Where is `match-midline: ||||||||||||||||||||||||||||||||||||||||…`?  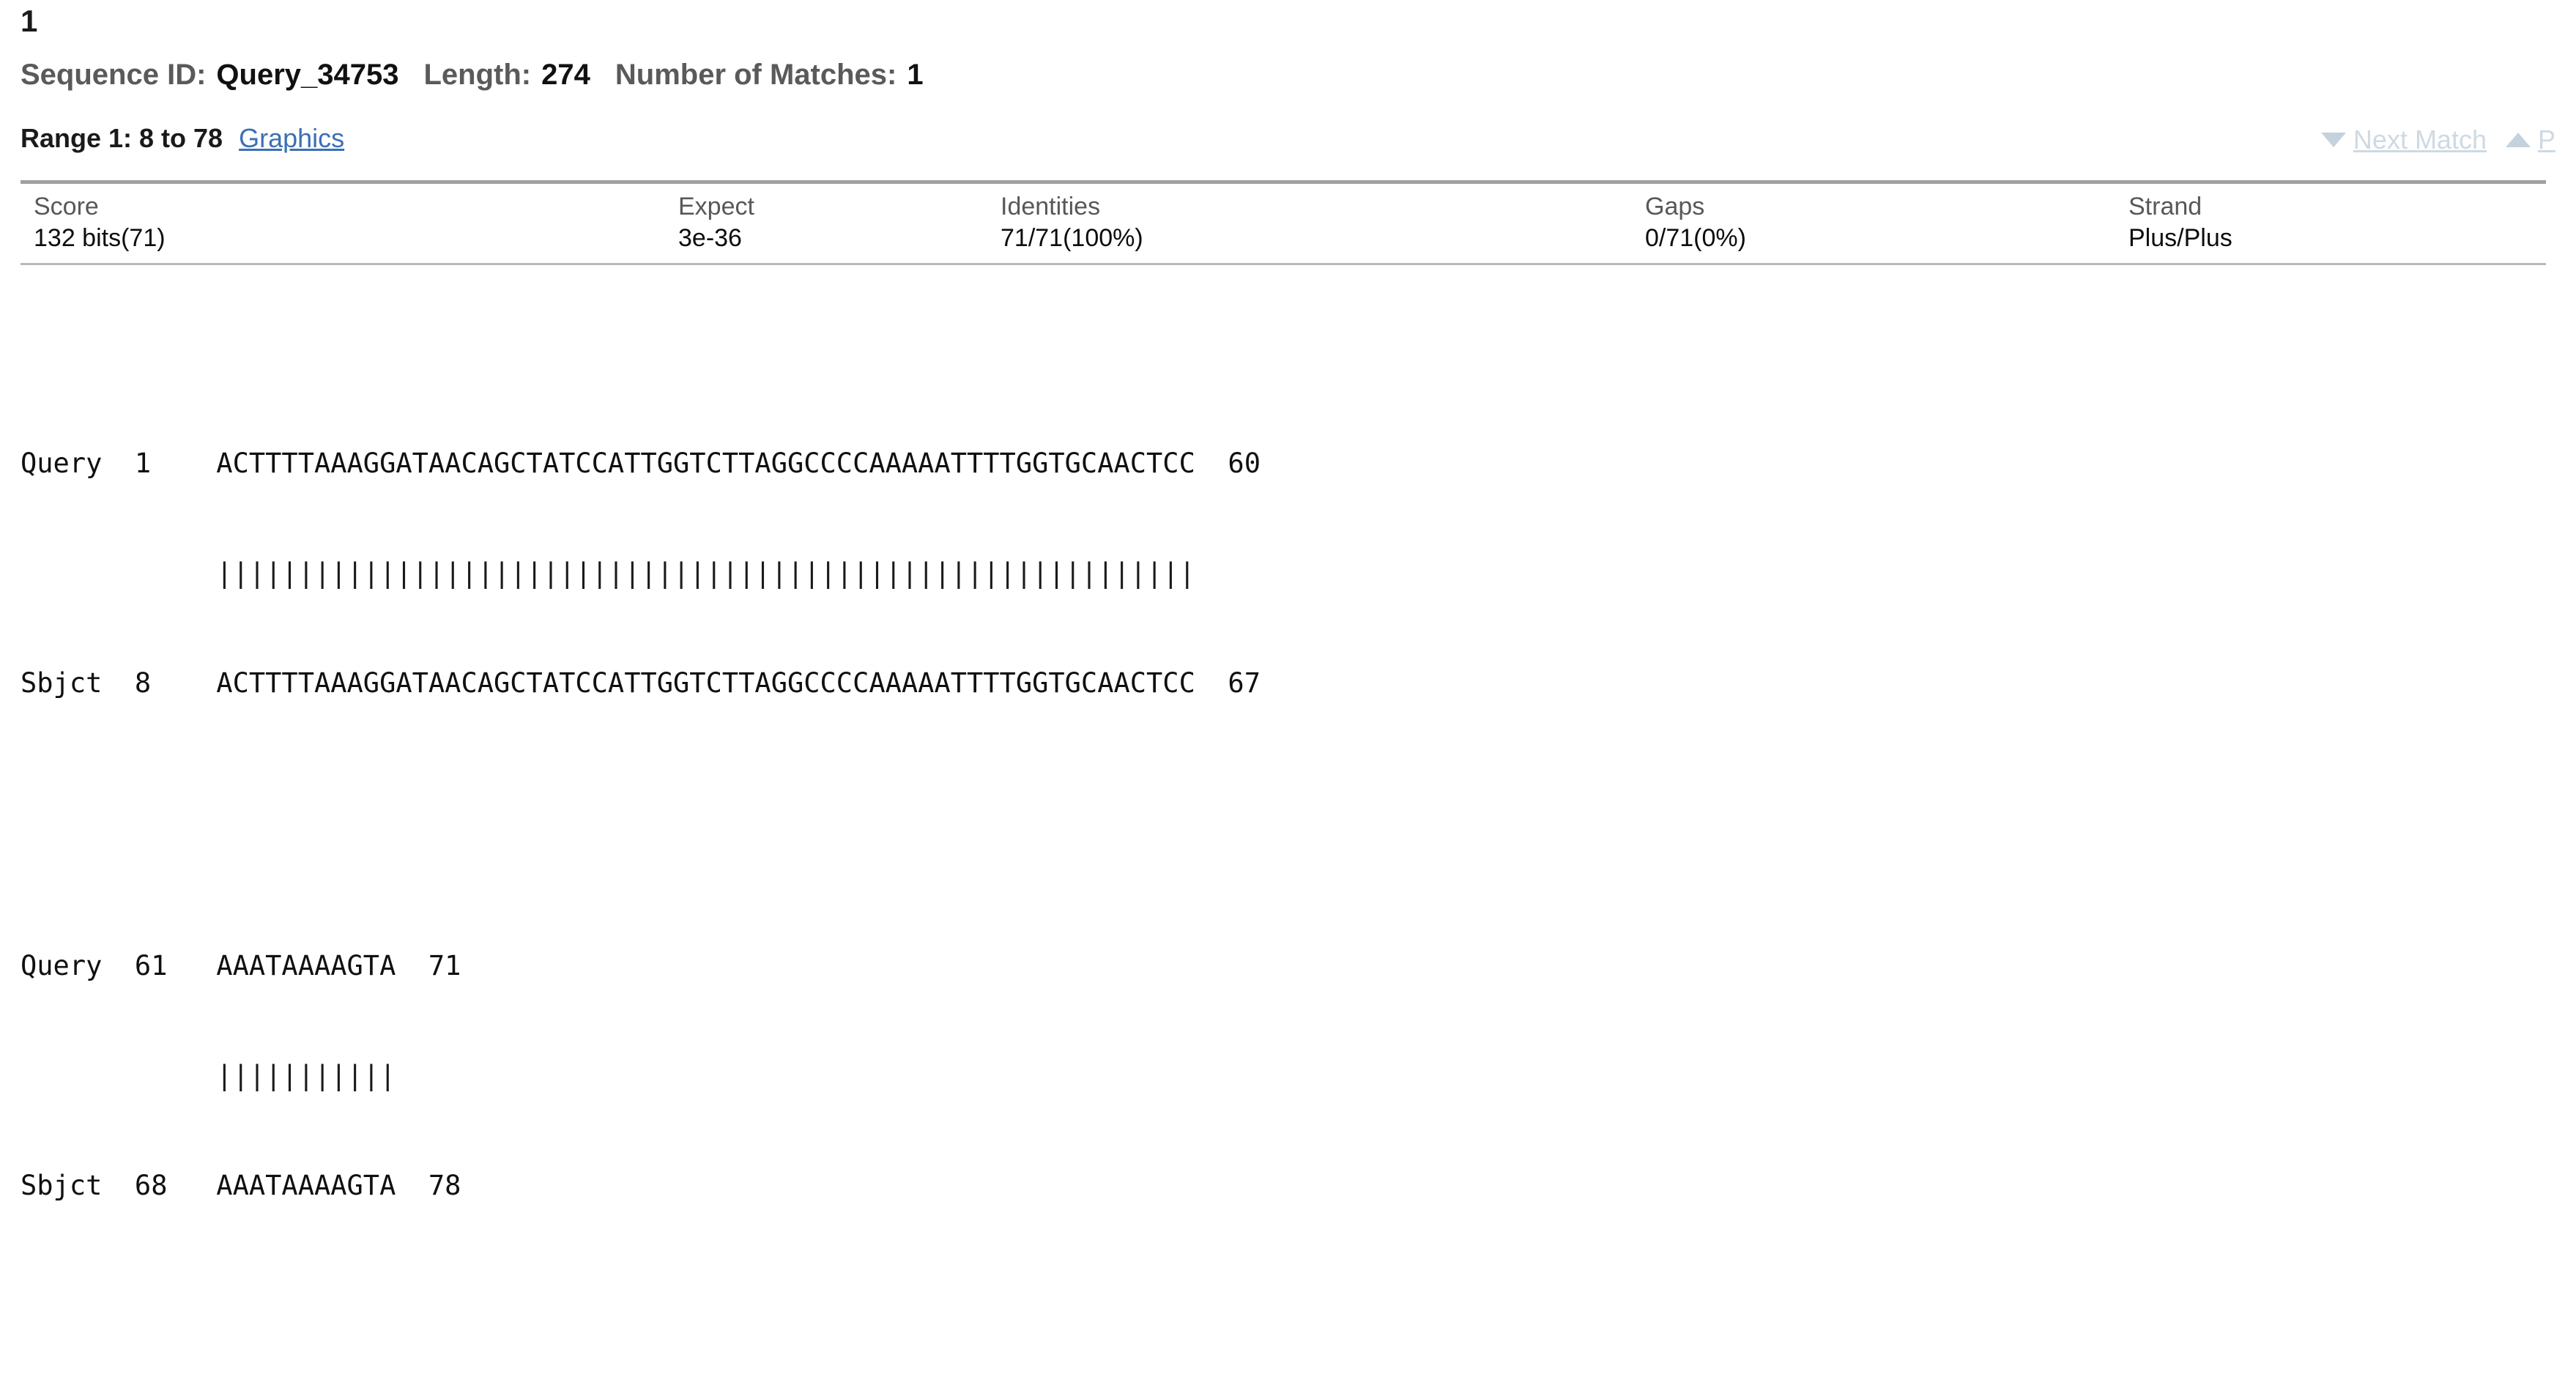 match-midline: ||||||||||||||||||||||||||||||||||||||||… is located at coordinates (608, 573).